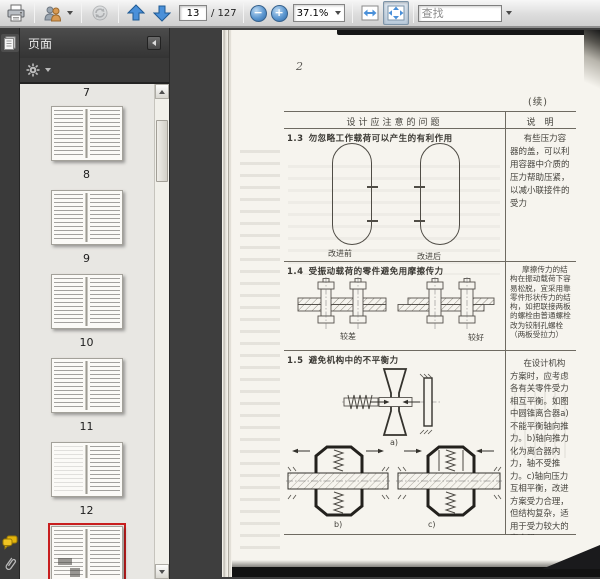 The image size is (600, 579). What do you see at coordinates (544, 123) in the screenshot?
I see `column-header-note: 说明` at bounding box center [544, 123].